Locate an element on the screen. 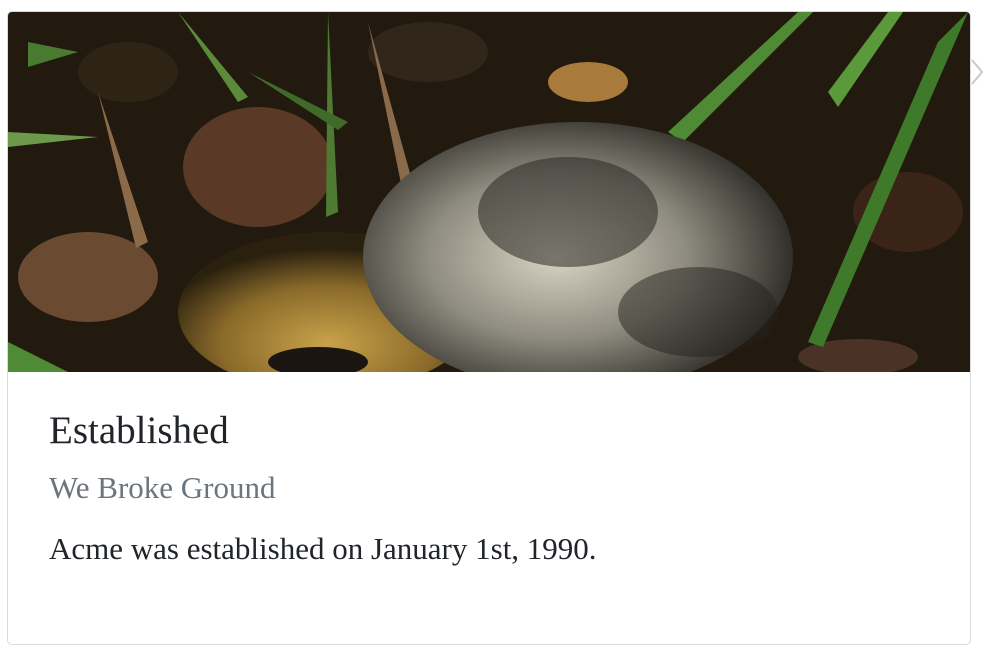  card-subtitle: We Broke Ground is located at coordinates (162, 487).